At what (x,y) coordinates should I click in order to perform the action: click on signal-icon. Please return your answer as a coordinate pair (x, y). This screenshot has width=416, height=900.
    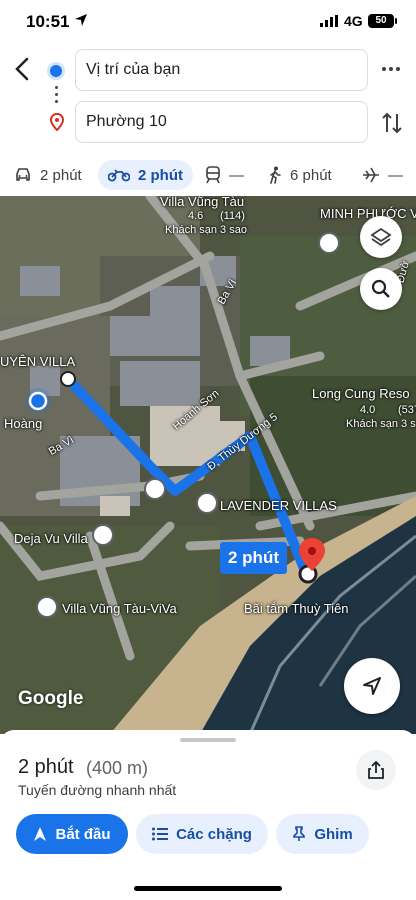
    Looking at the image, I should click on (329, 21).